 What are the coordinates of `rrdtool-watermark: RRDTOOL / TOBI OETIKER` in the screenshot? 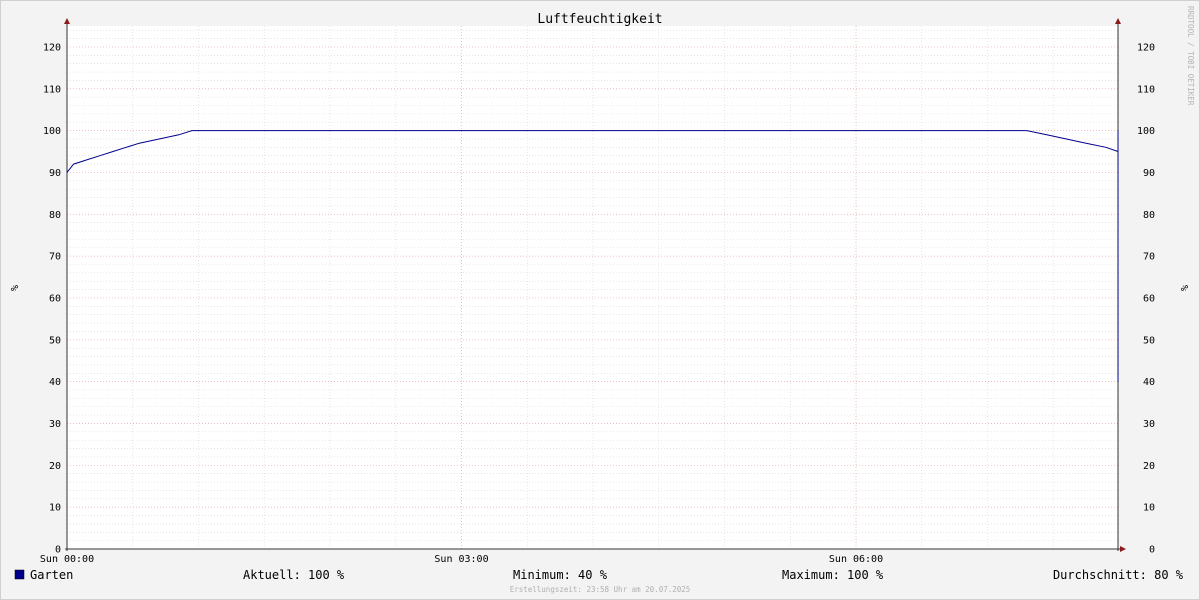 It's located at (1190, 56).